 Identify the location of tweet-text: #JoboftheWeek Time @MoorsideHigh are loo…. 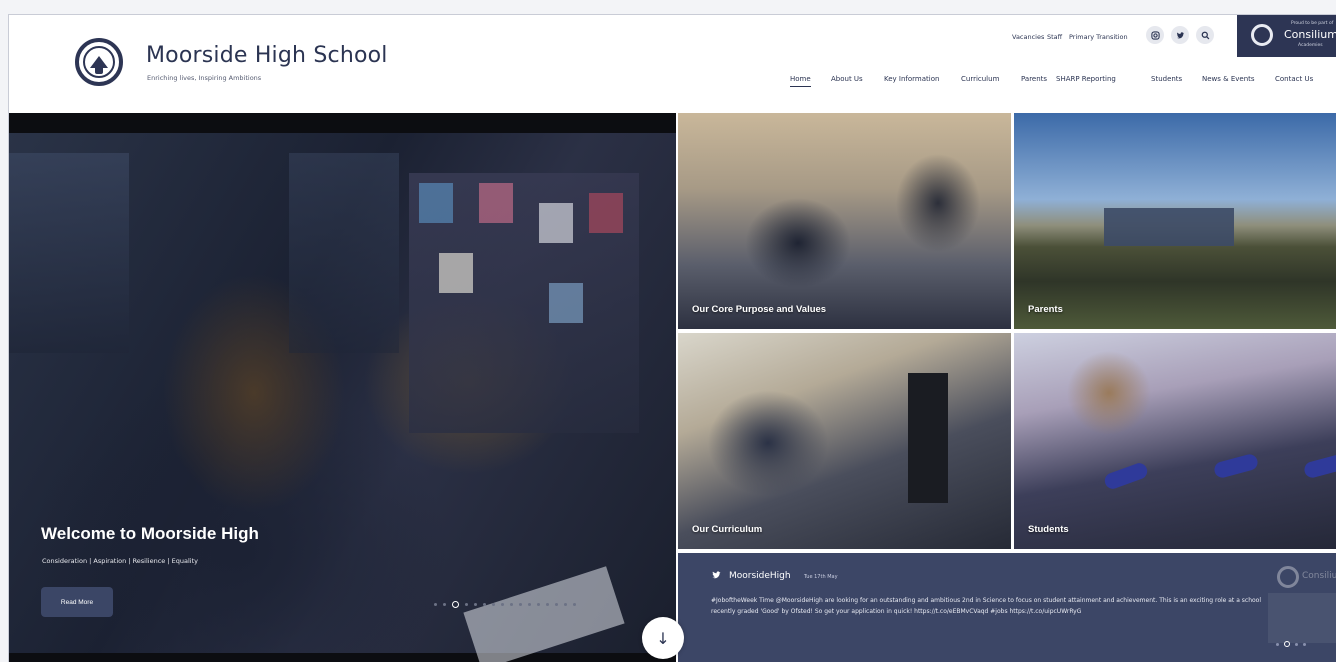
(986, 606).